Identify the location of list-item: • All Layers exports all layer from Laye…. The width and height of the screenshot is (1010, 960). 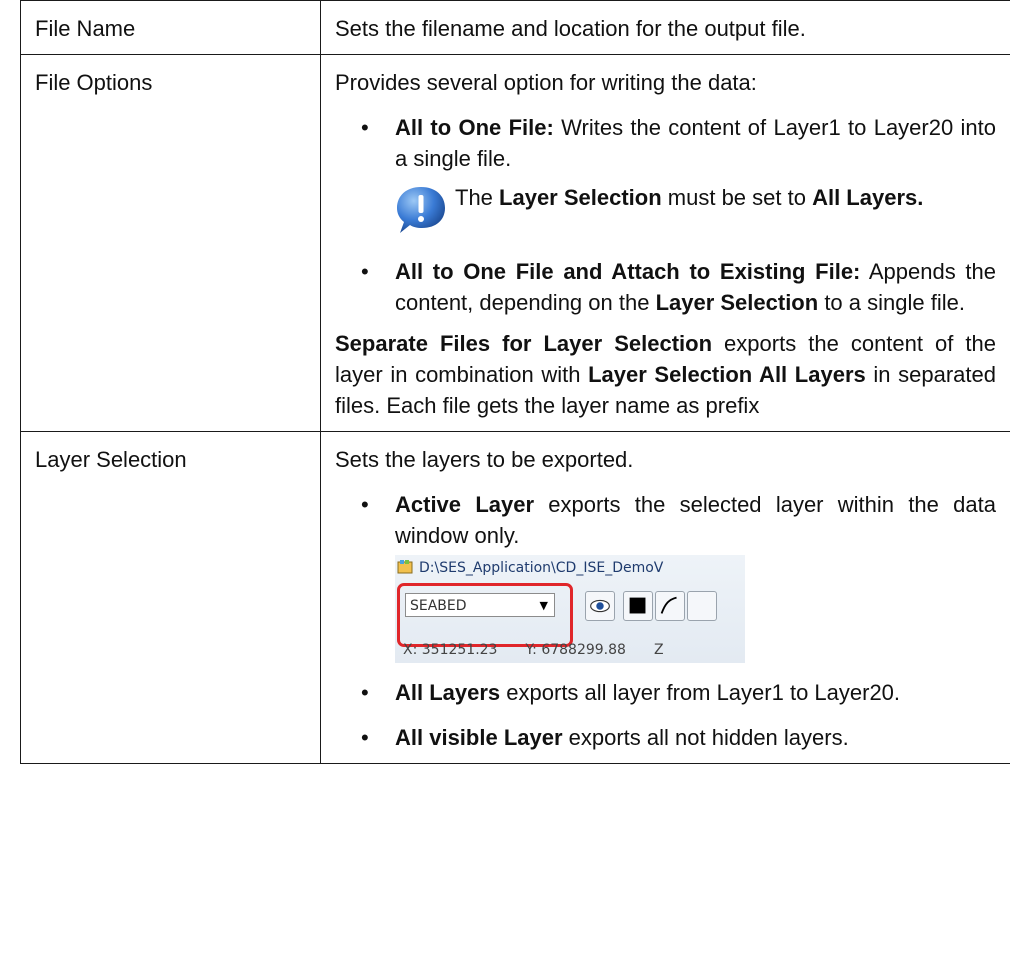
(665, 692).